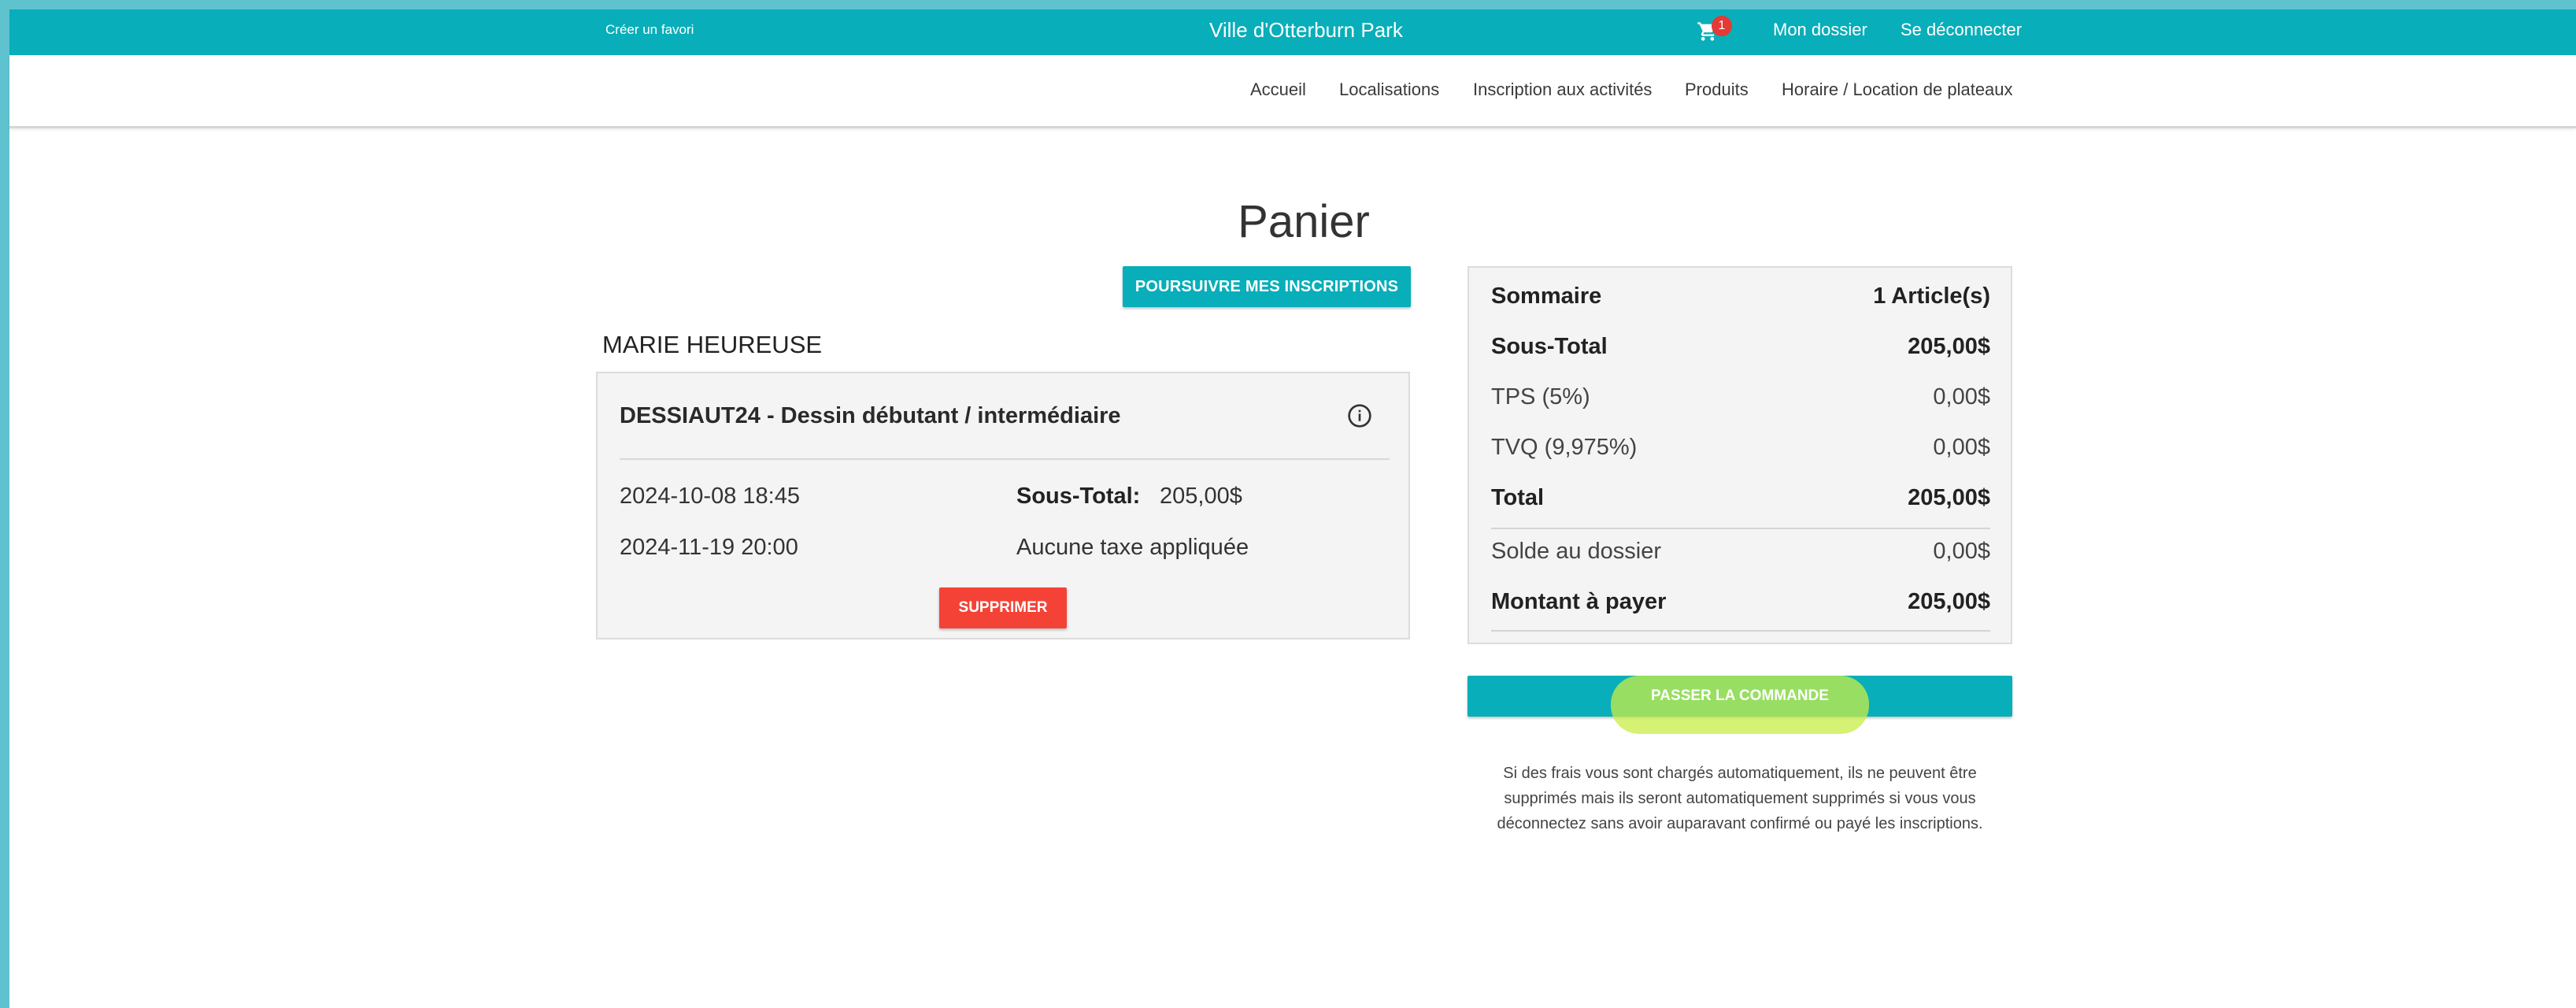 The width and height of the screenshot is (2576, 1008). What do you see at coordinates (1740, 400) in the screenshot?
I see `summary-tps-row: TPS (5%) 0,00$` at bounding box center [1740, 400].